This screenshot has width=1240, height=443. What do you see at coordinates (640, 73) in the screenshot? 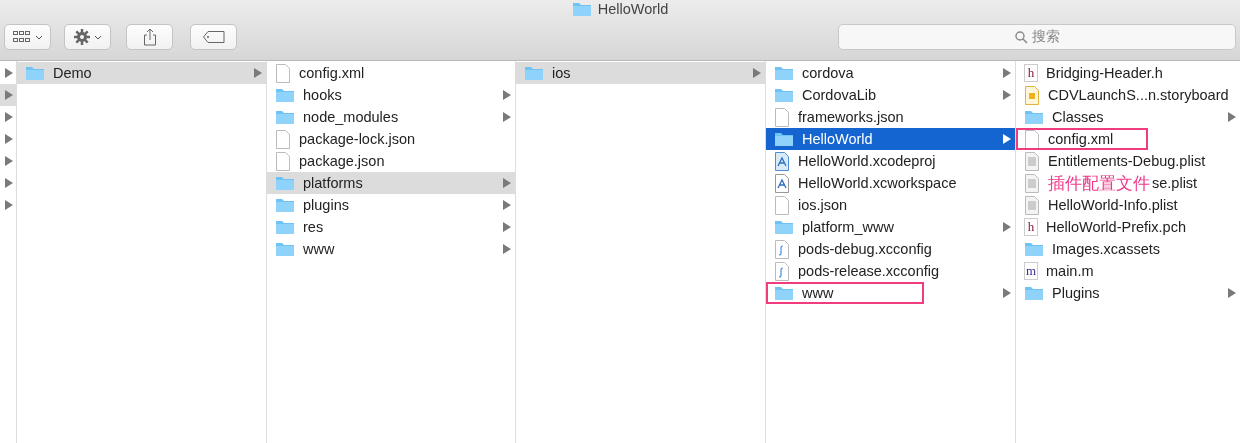
I see `file-row: ios` at bounding box center [640, 73].